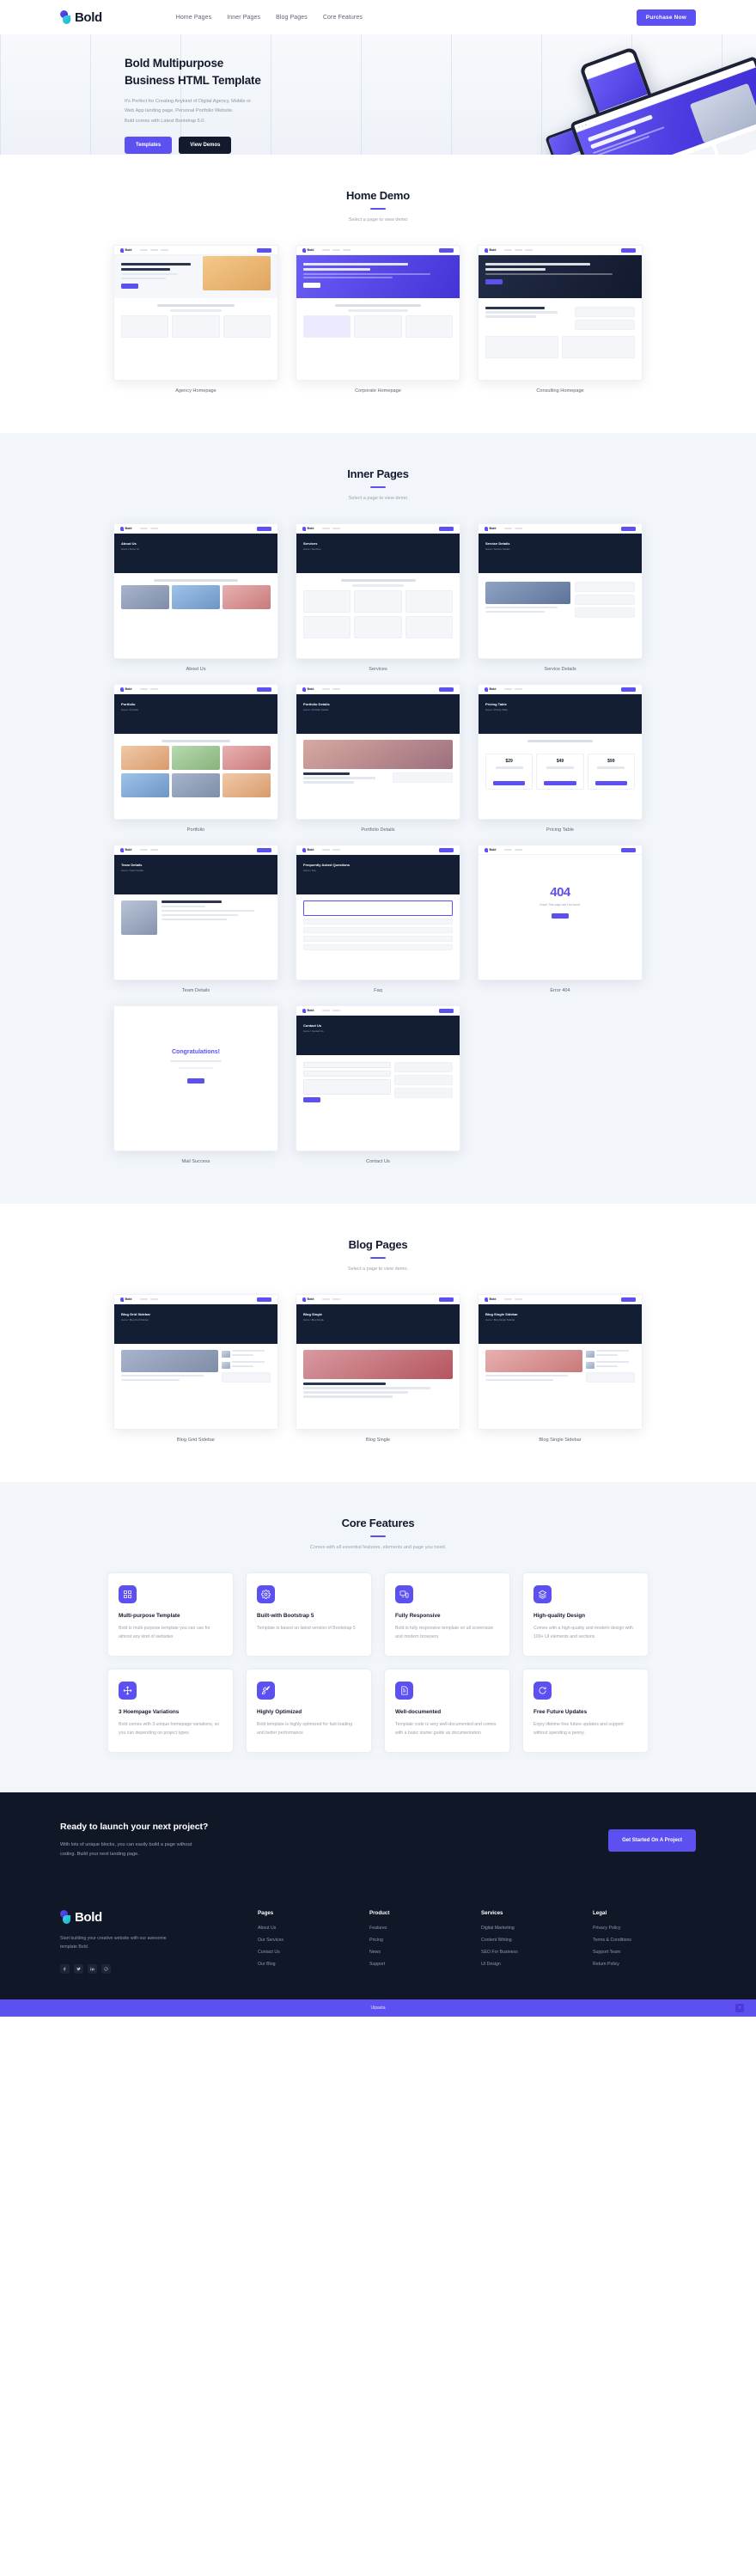 Image resolution: width=756 pixels, height=2576 pixels. What do you see at coordinates (420, 1928) in the screenshot?
I see `footer-link: Features` at bounding box center [420, 1928].